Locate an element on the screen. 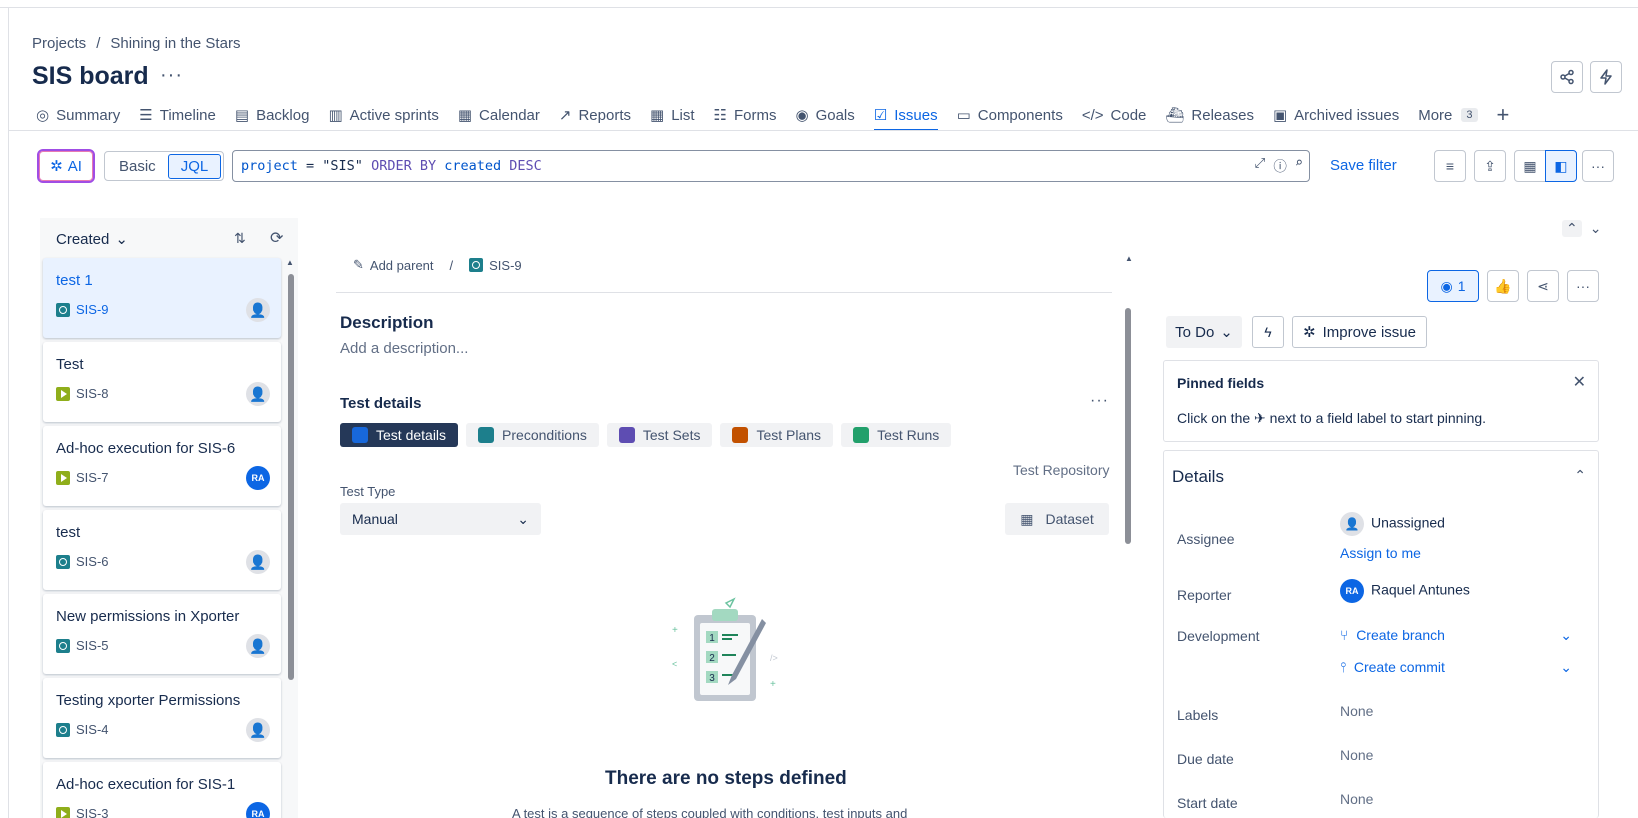 The image size is (1638, 818). dataset-button: ▦ Dataset is located at coordinates (1057, 519).